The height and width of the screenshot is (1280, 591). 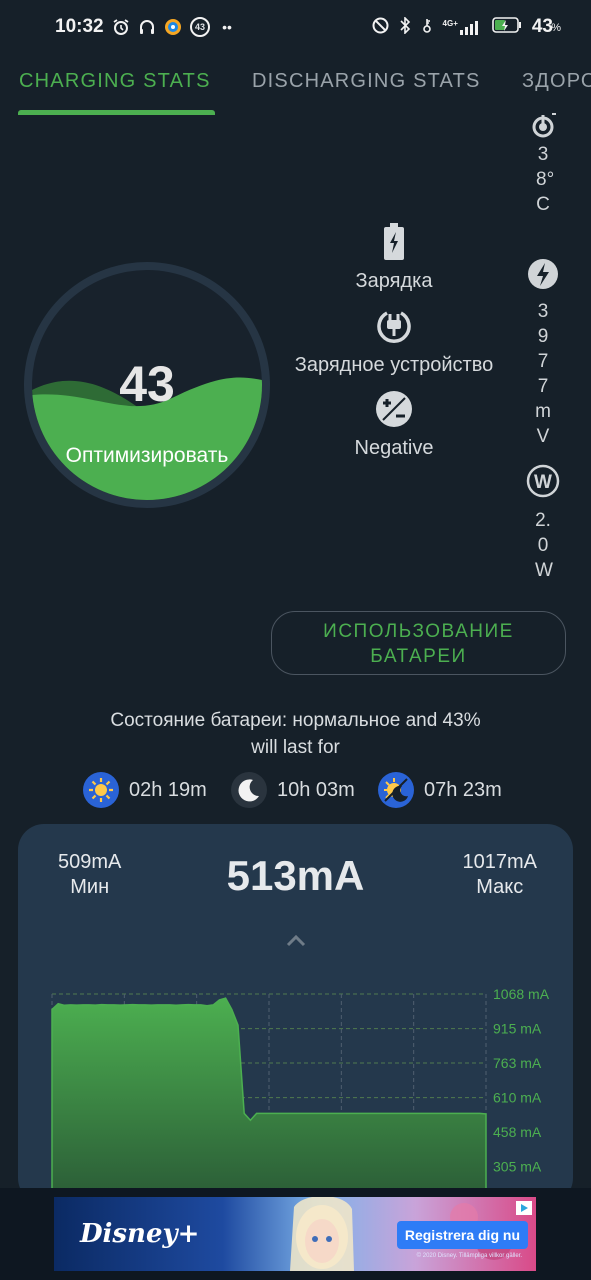 What do you see at coordinates (542, 26) in the screenshot?
I see `battery-percent: 43` at bounding box center [542, 26].